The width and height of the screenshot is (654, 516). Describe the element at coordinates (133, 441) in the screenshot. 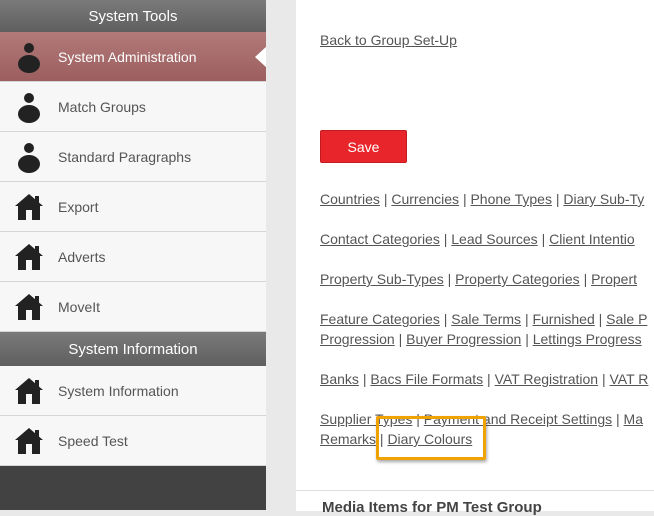

I see `sidebar-item-speed-test: Speed Test` at that location.